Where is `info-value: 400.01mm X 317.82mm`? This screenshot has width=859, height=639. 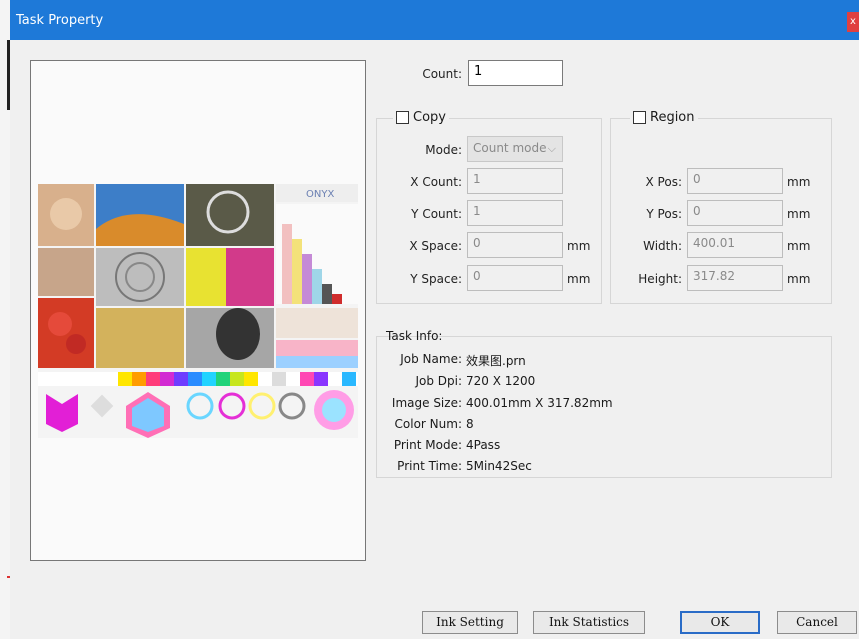 info-value: 400.01mm X 317.82mm is located at coordinates (539, 403).